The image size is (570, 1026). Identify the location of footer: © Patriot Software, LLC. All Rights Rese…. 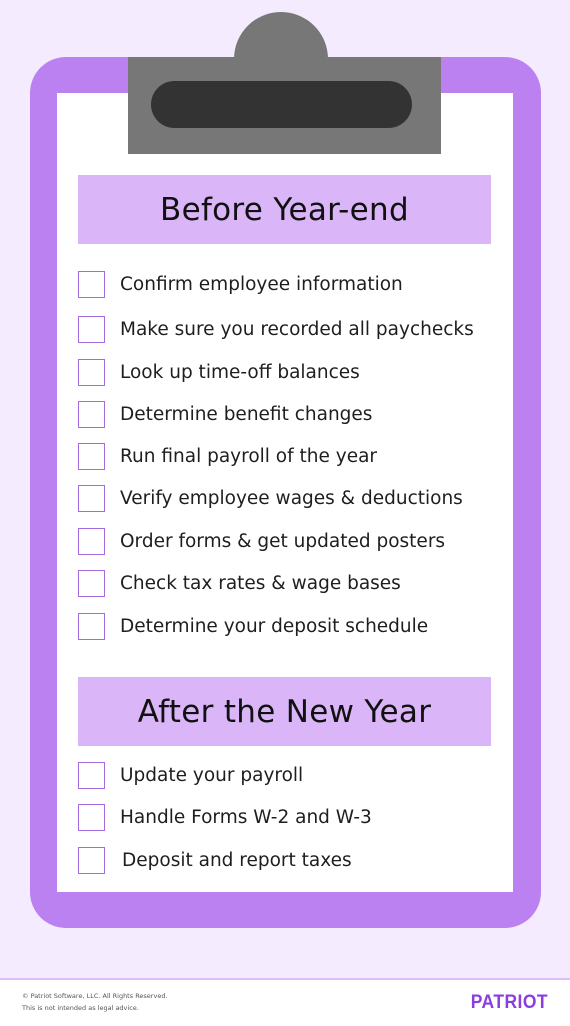
(285, 1002).